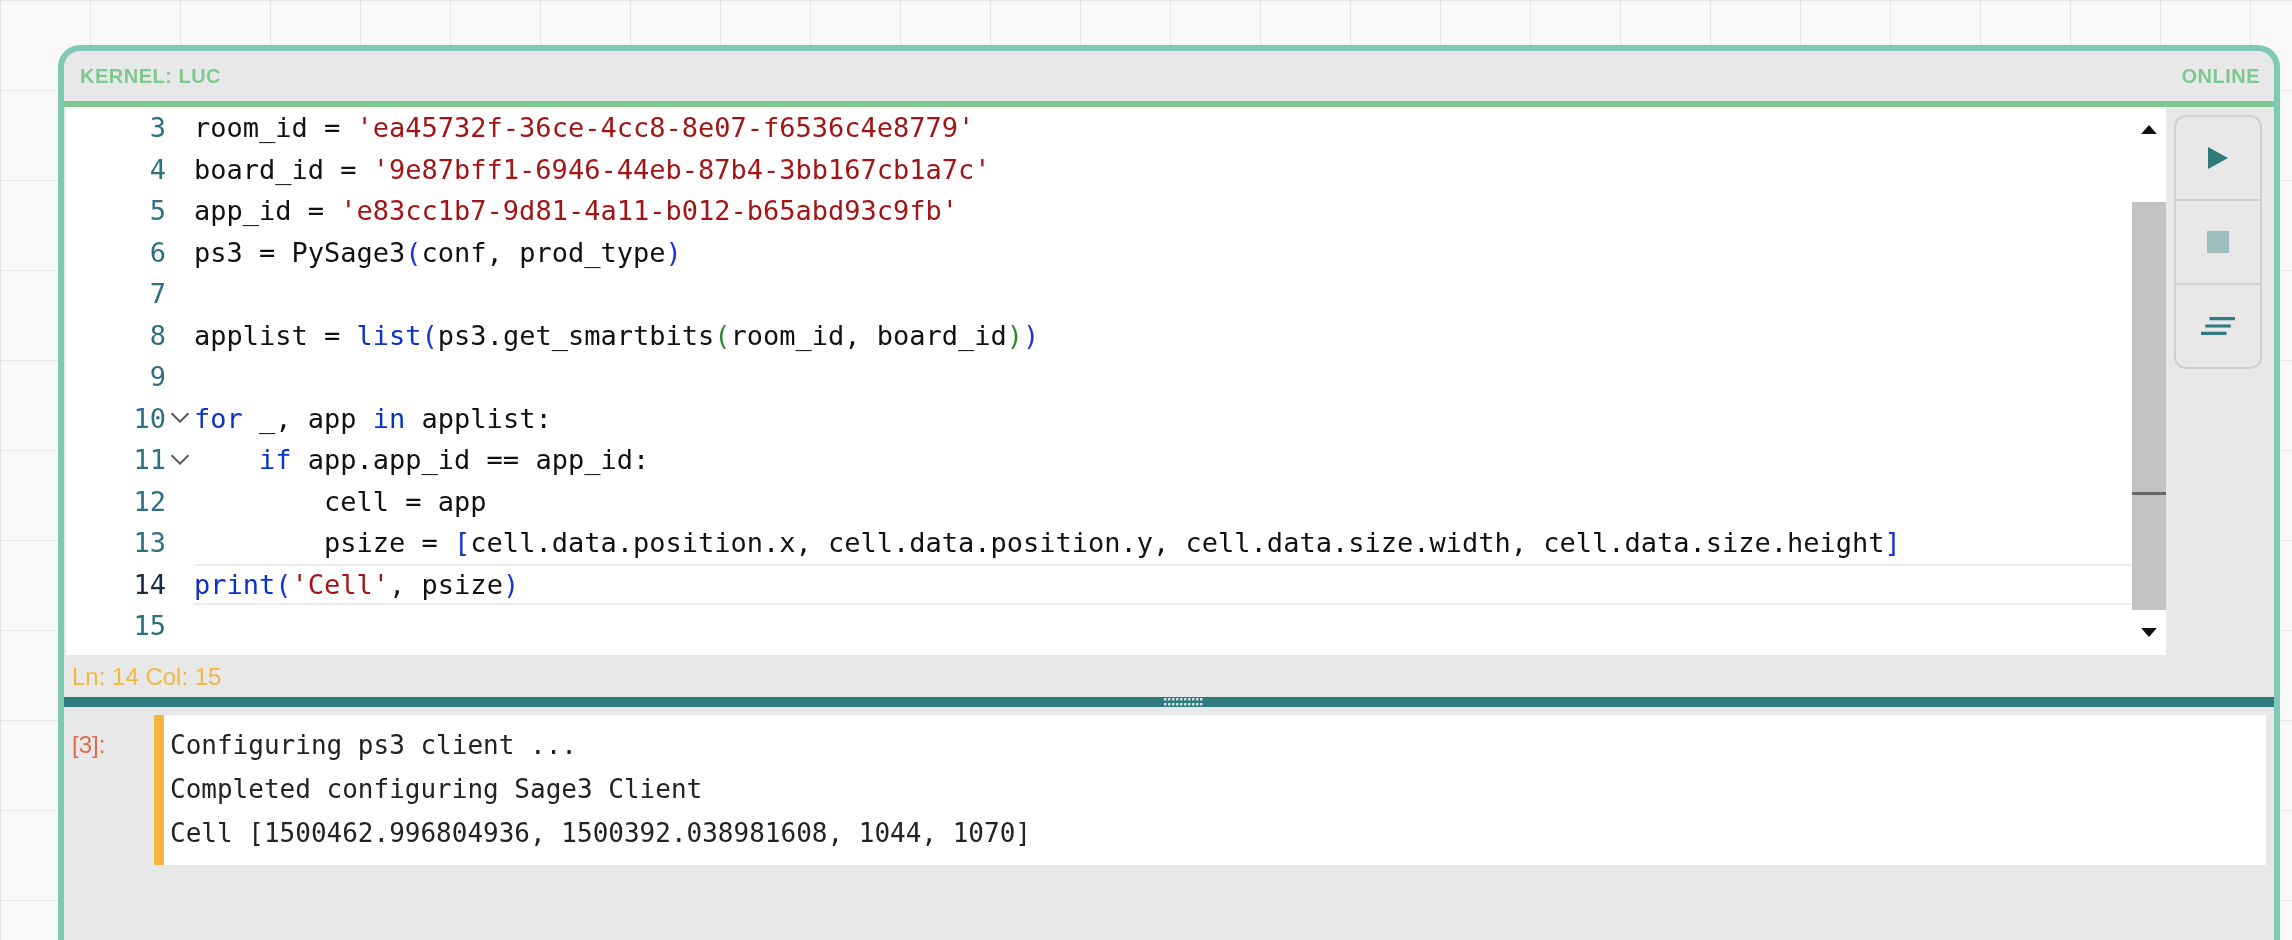  I want to click on code-line: for _, app in applist:, so click(373, 418).